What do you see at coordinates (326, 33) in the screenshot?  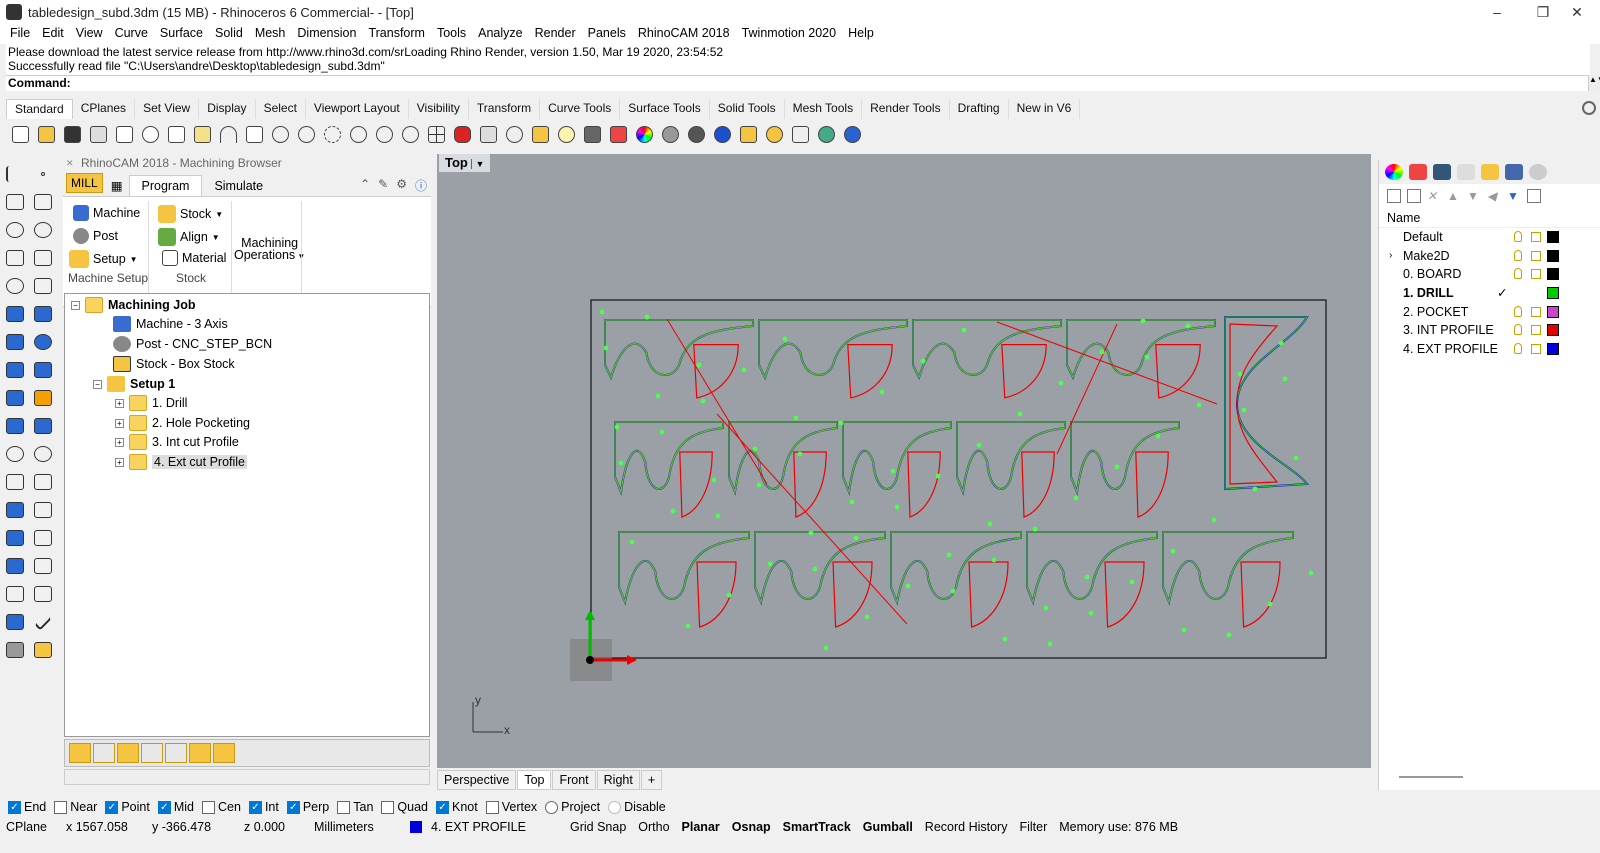 I see `menu-dimension: Dimension` at bounding box center [326, 33].